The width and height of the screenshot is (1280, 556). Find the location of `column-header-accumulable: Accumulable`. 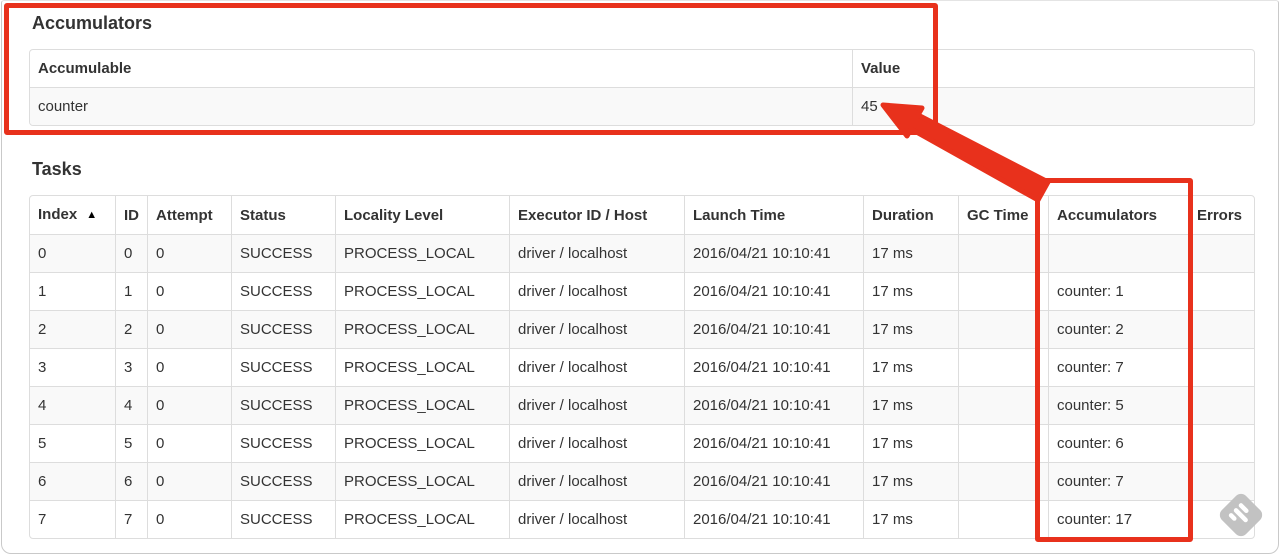

column-header-accumulable: Accumulable is located at coordinates (441, 68).